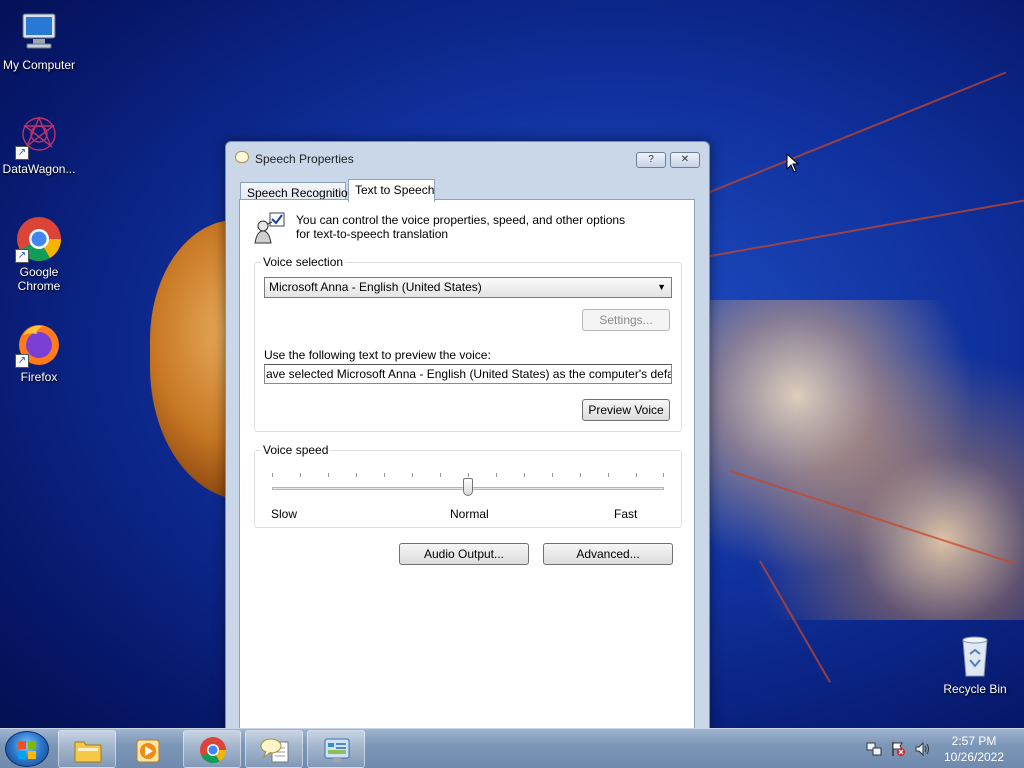  What do you see at coordinates (874, 749) in the screenshot?
I see `network-icon` at bounding box center [874, 749].